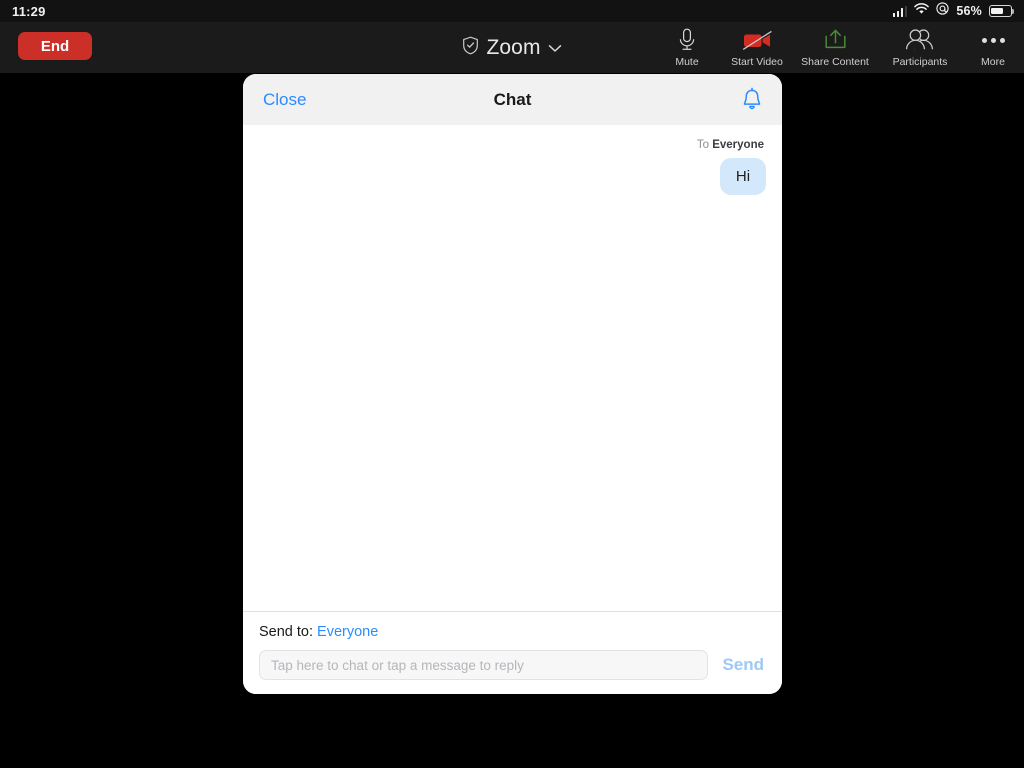 This screenshot has width=1024, height=768. What do you see at coordinates (920, 62) in the screenshot?
I see `participants-label: Participants` at bounding box center [920, 62].